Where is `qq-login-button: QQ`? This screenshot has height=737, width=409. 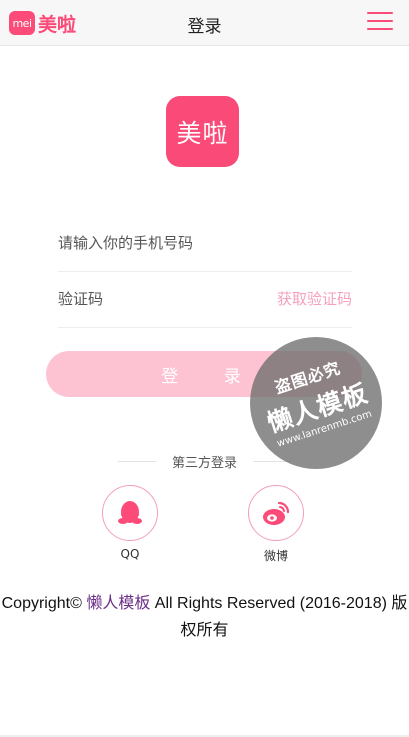
qq-login-button: QQ is located at coordinates (130, 523).